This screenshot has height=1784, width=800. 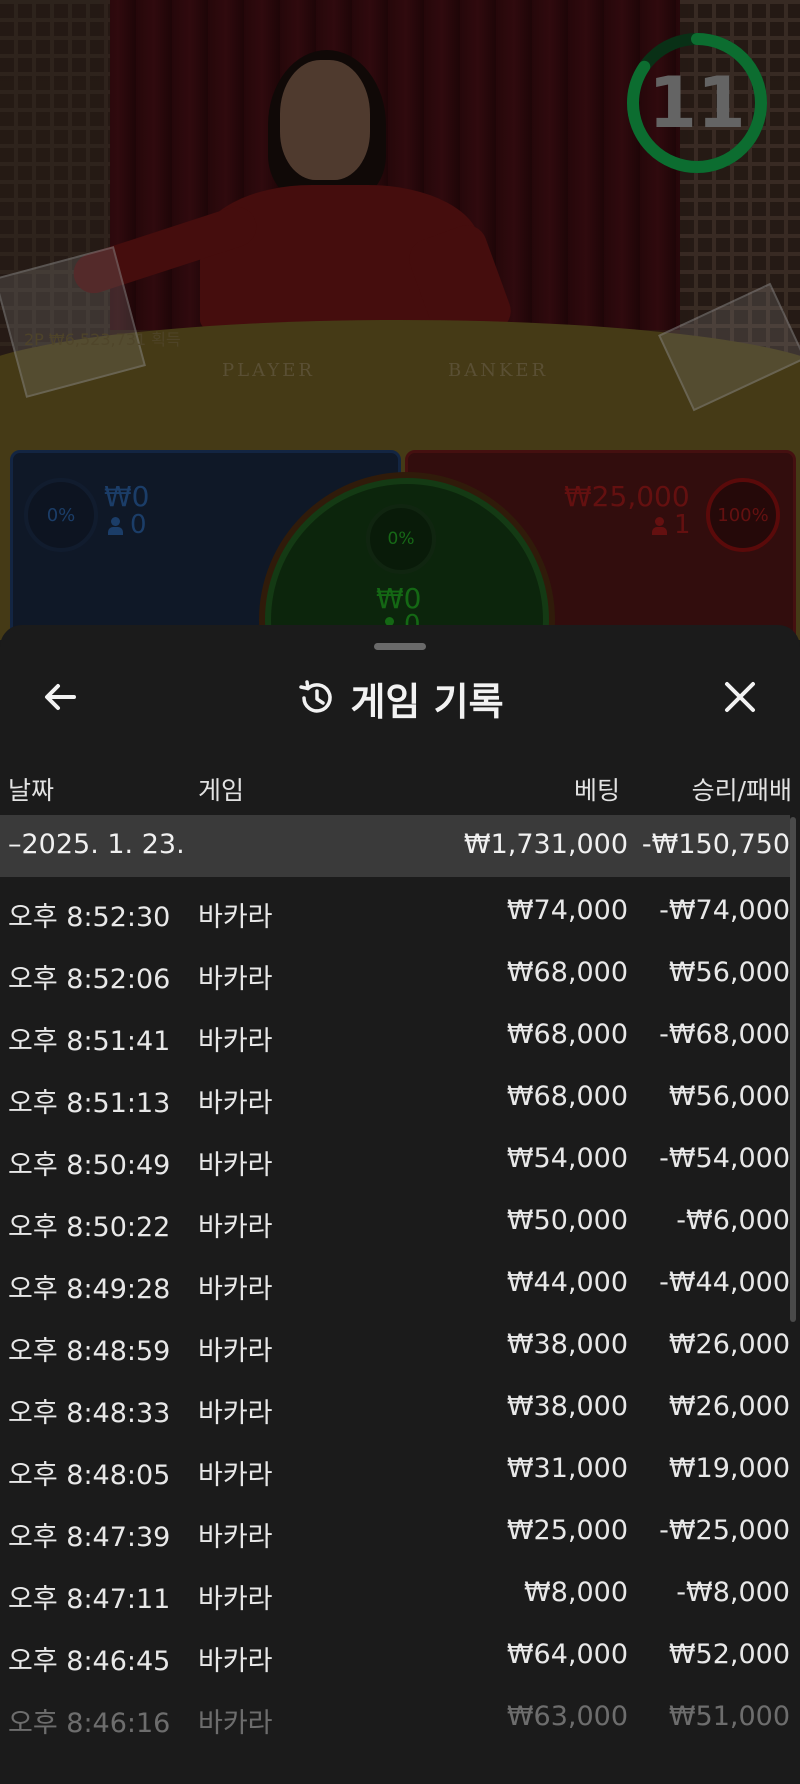 What do you see at coordinates (729, 1468) in the screenshot?
I see `row-result: ₩19,000` at bounding box center [729, 1468].